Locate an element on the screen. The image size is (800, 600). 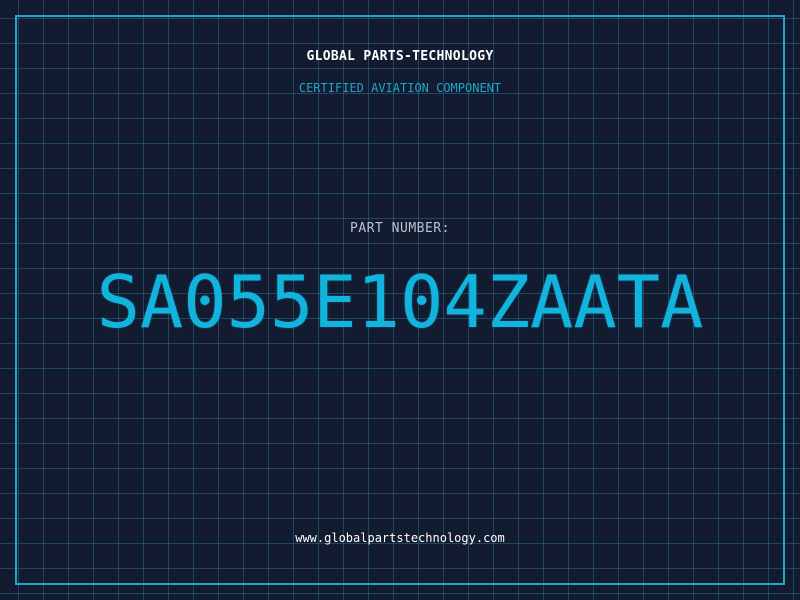
part-number-value: SA055E104ZAATA is located at coordinates (400, 302).